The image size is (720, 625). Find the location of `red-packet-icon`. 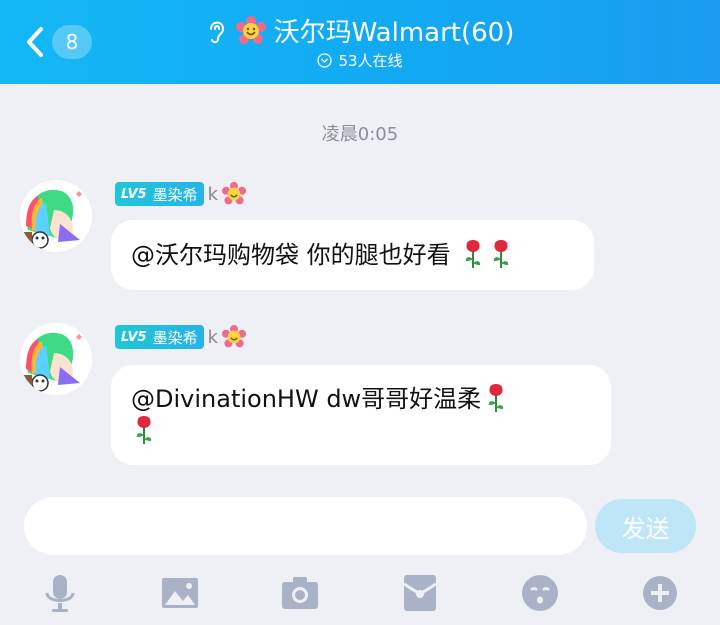

red-packet-icon is located at coordinates (420, 593).